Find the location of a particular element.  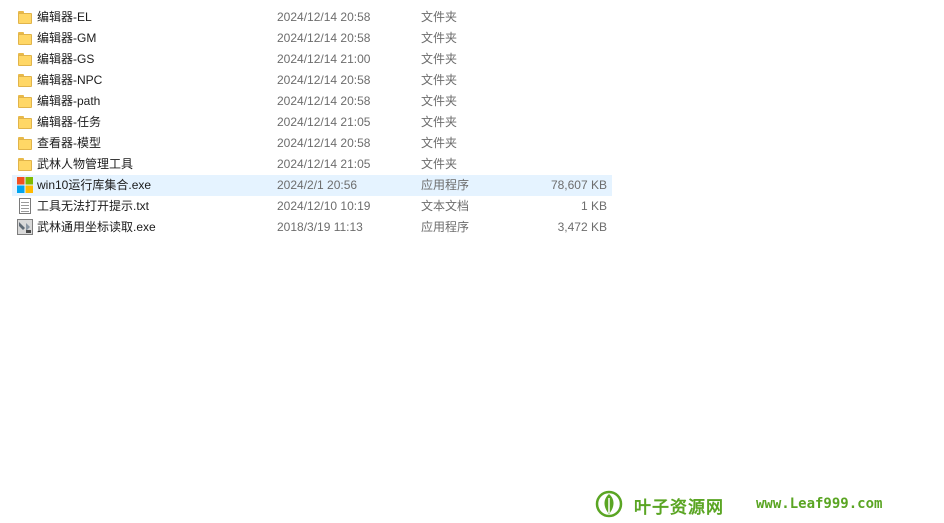

file-type: 文本文档 is located at coordinates (445, 206).